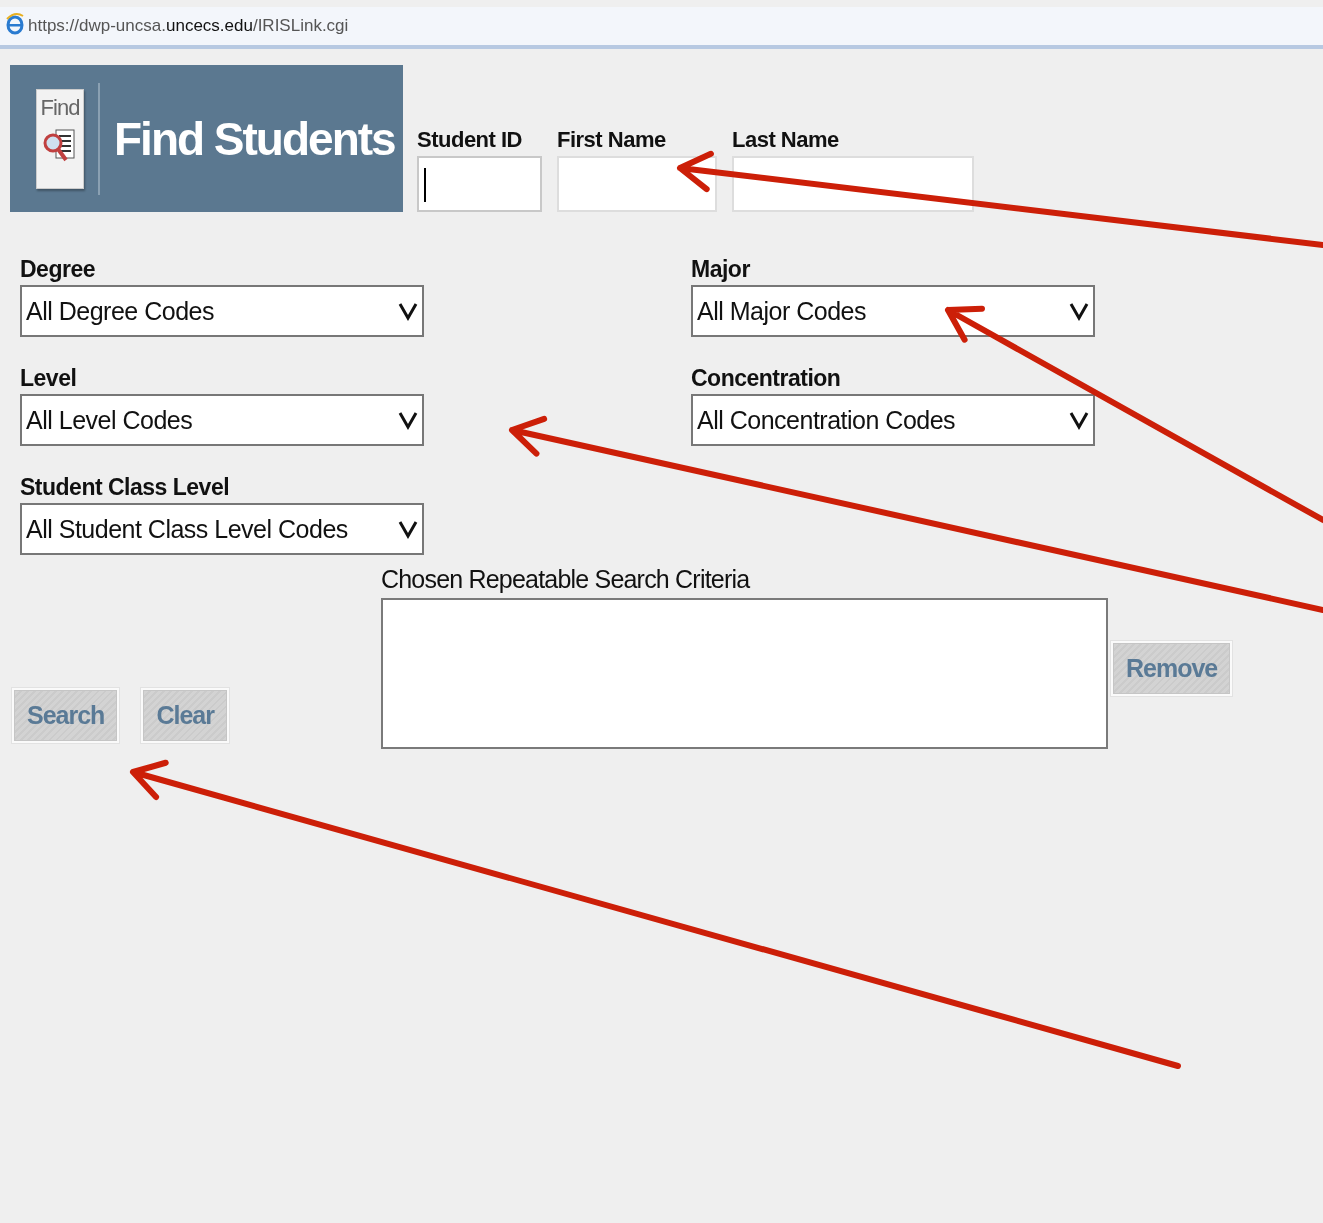 This screenshot has width=1323, height=1223. Describe the element at coordinates (109, 420) in the screenshot. I see `dropdown-value: All Level Codes` at that location.